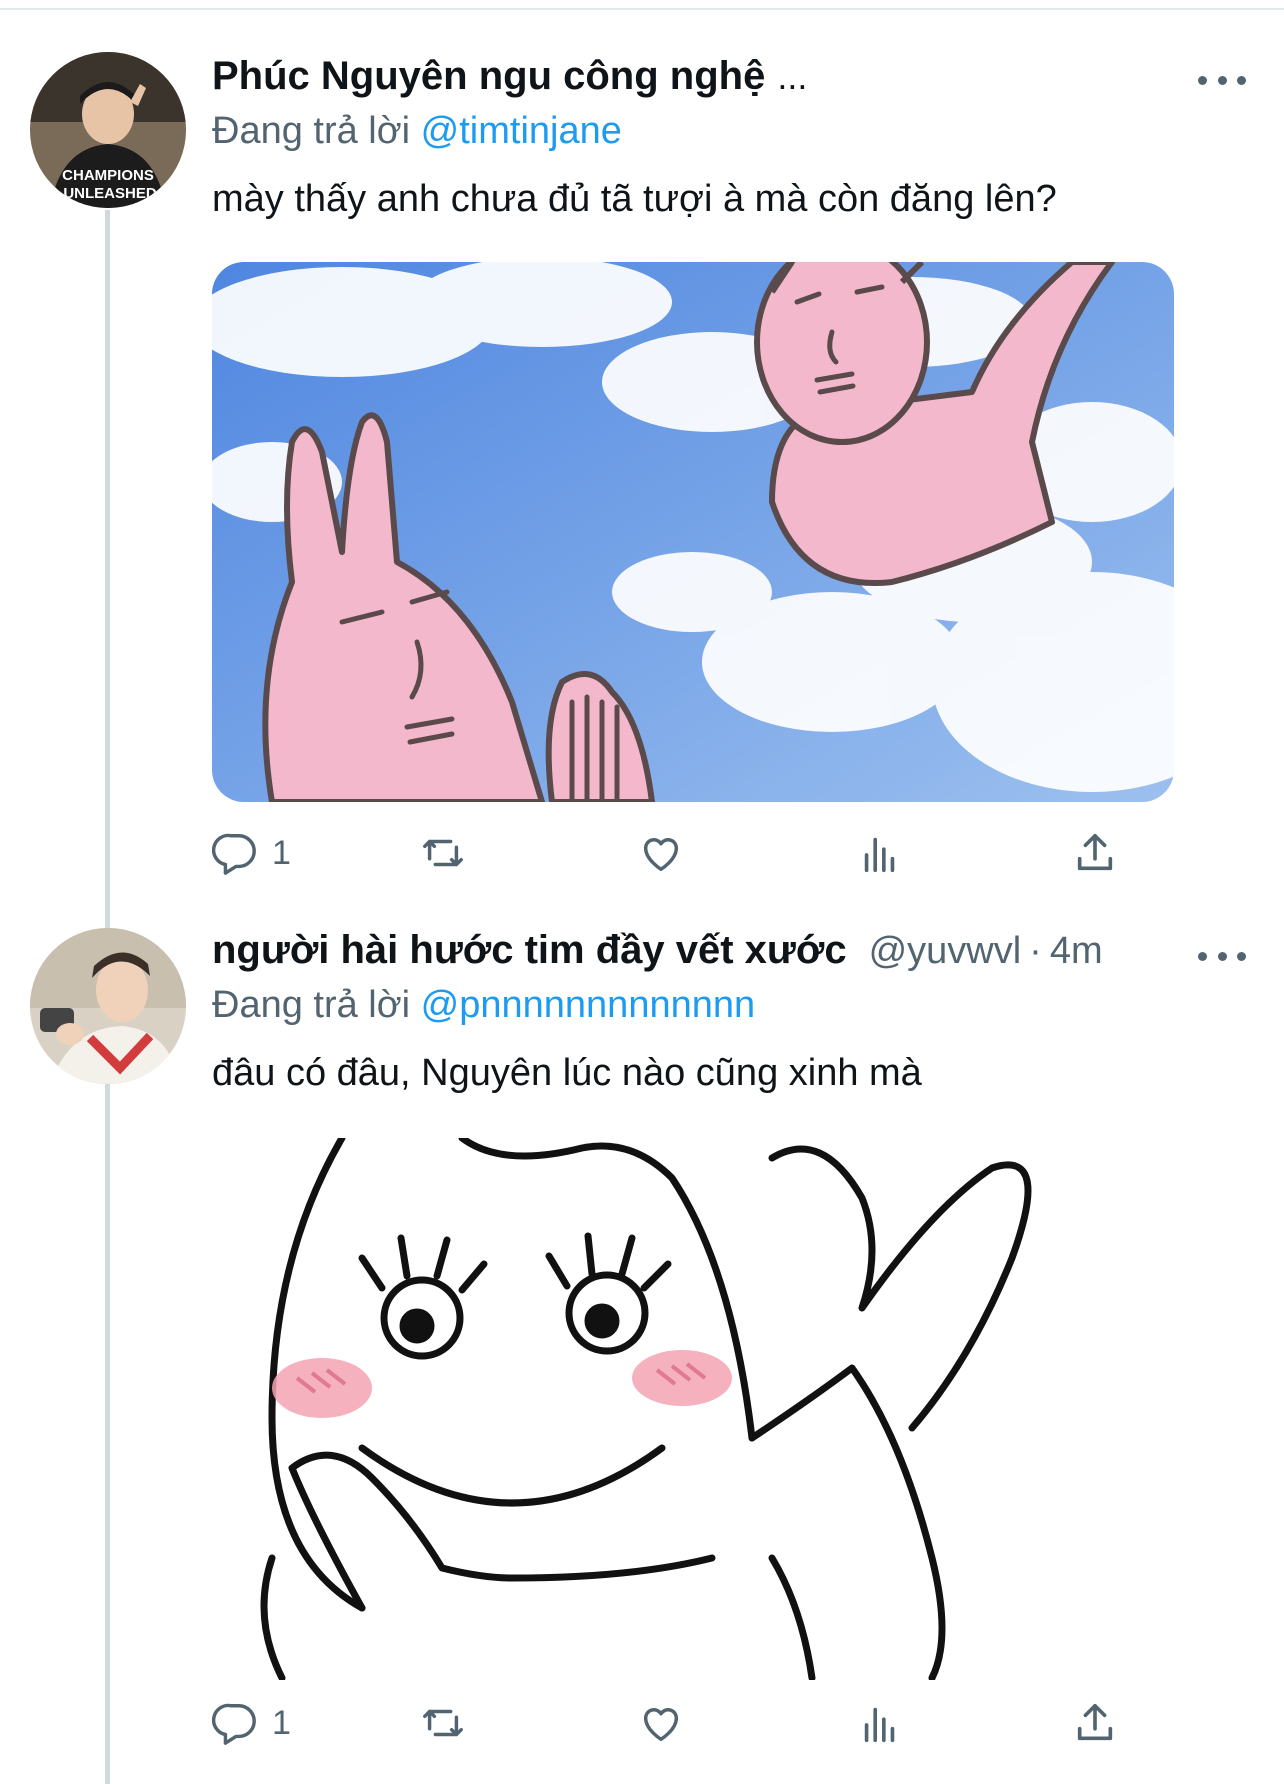  What do you see at coordinates (567, 1073) in the screenshot?
I see `tweet-text: đâu có đâu, Nguyên lúc nào cũng xinh mà` at bounding box center [567, 1073].